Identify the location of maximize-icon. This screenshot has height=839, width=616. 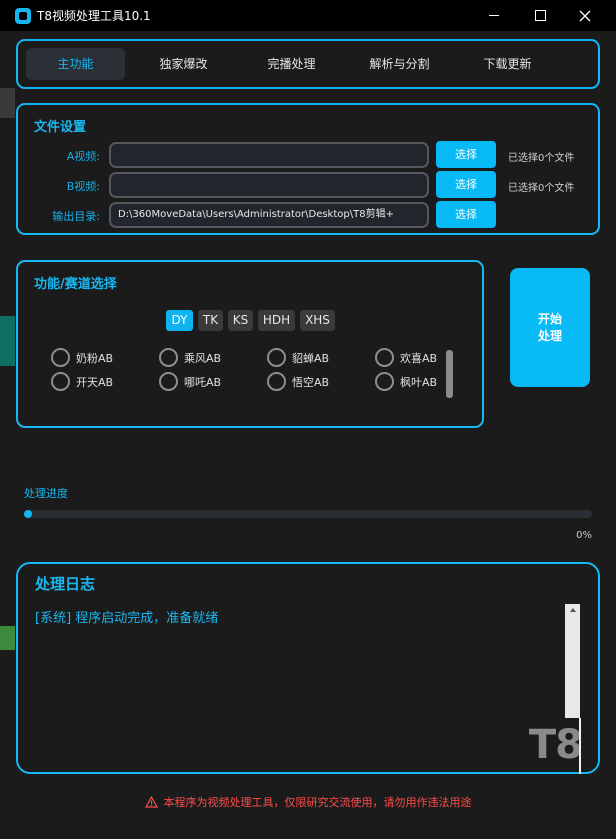
(540, 15).